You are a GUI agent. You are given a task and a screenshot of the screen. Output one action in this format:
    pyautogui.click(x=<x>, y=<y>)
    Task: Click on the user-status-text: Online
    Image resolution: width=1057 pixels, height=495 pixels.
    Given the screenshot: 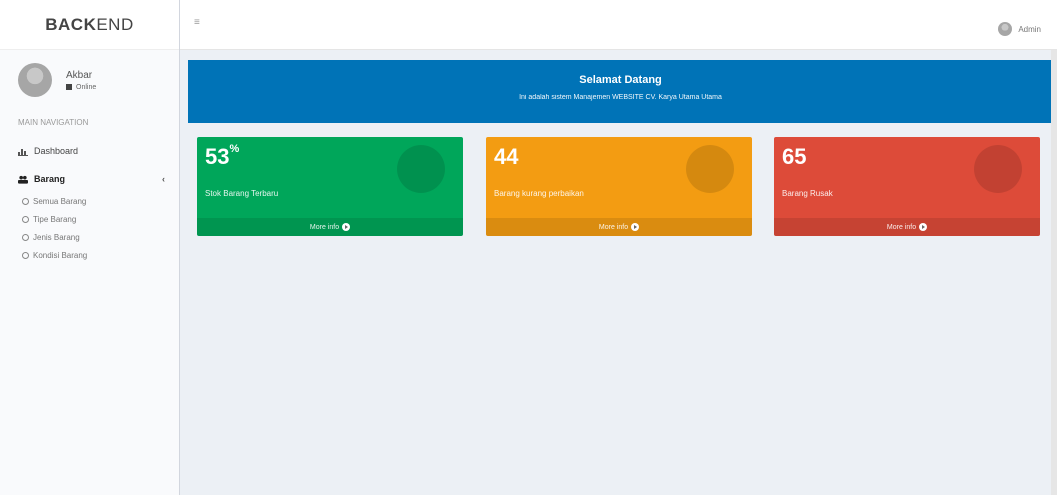 What is the action you would take?
    pyautogui.click(x=86, y=87)
    